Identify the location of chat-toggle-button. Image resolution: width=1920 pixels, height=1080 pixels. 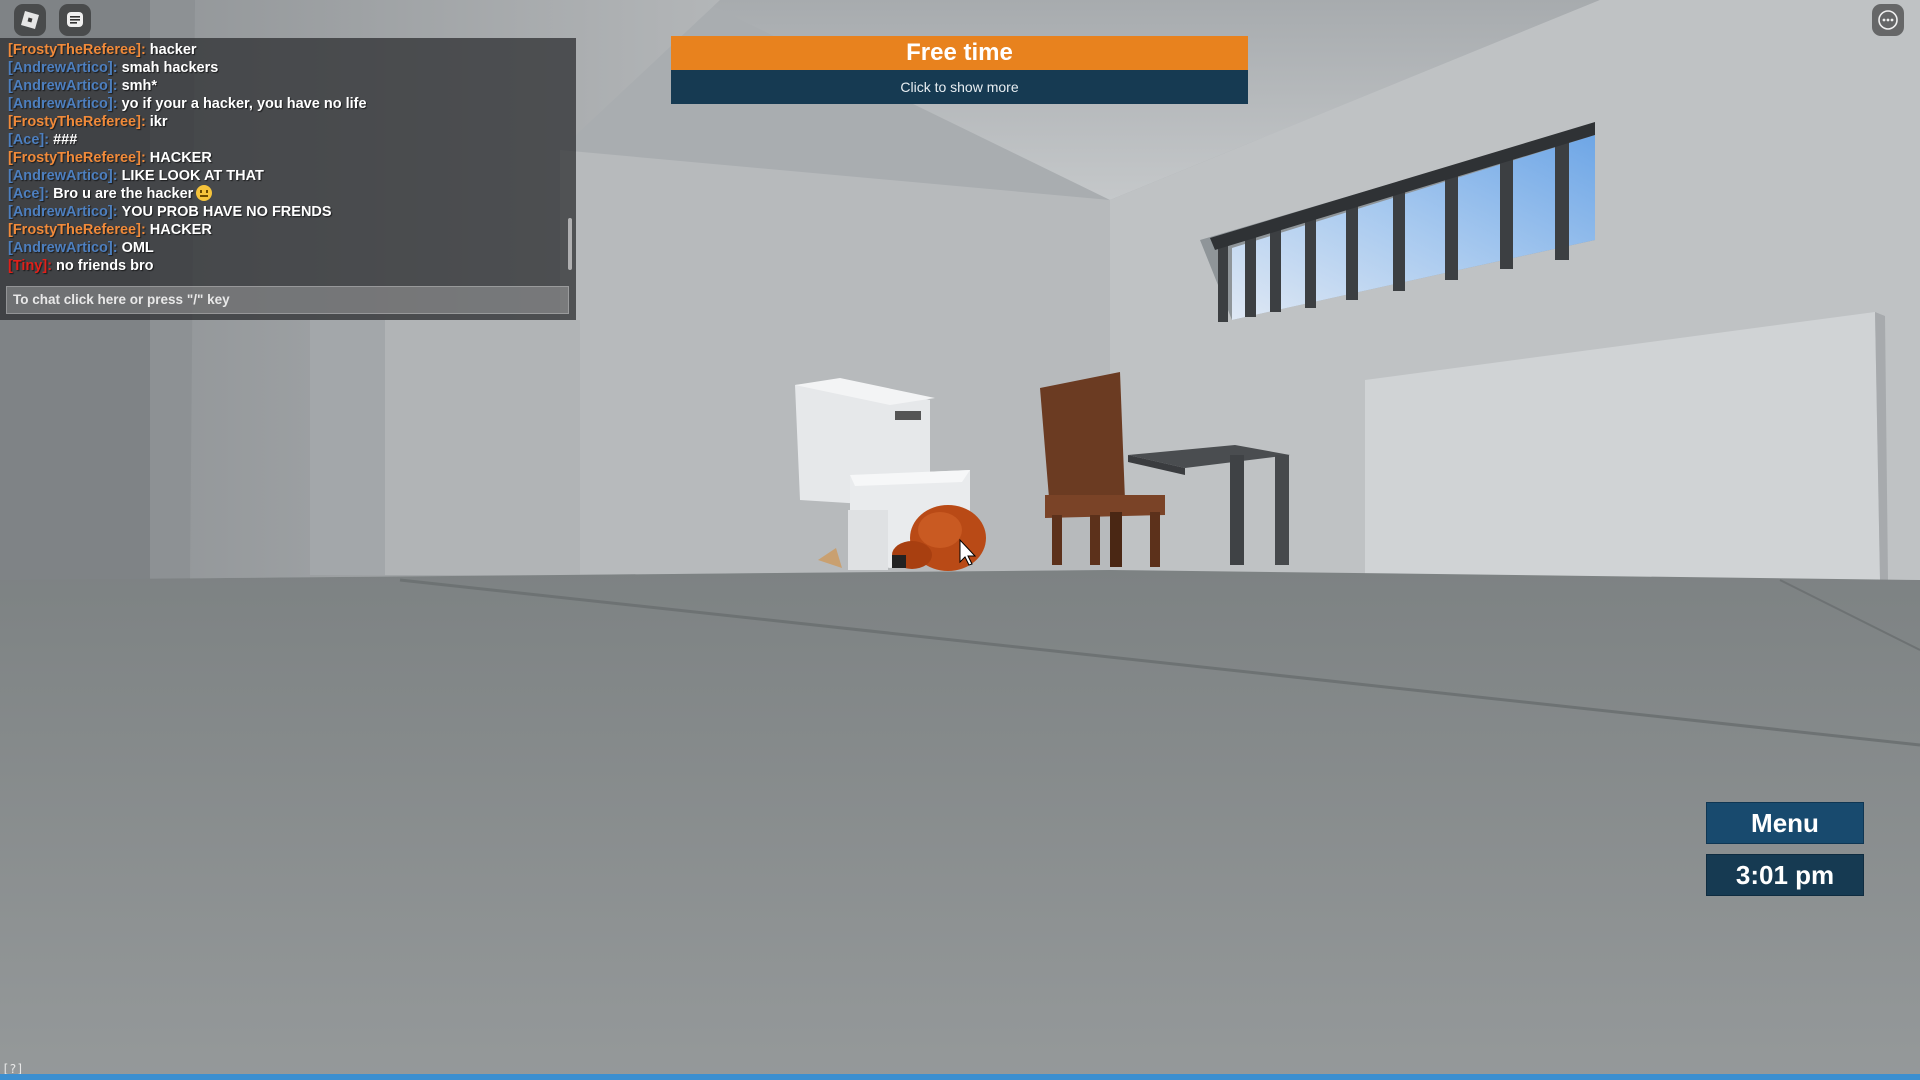
(75, 20).